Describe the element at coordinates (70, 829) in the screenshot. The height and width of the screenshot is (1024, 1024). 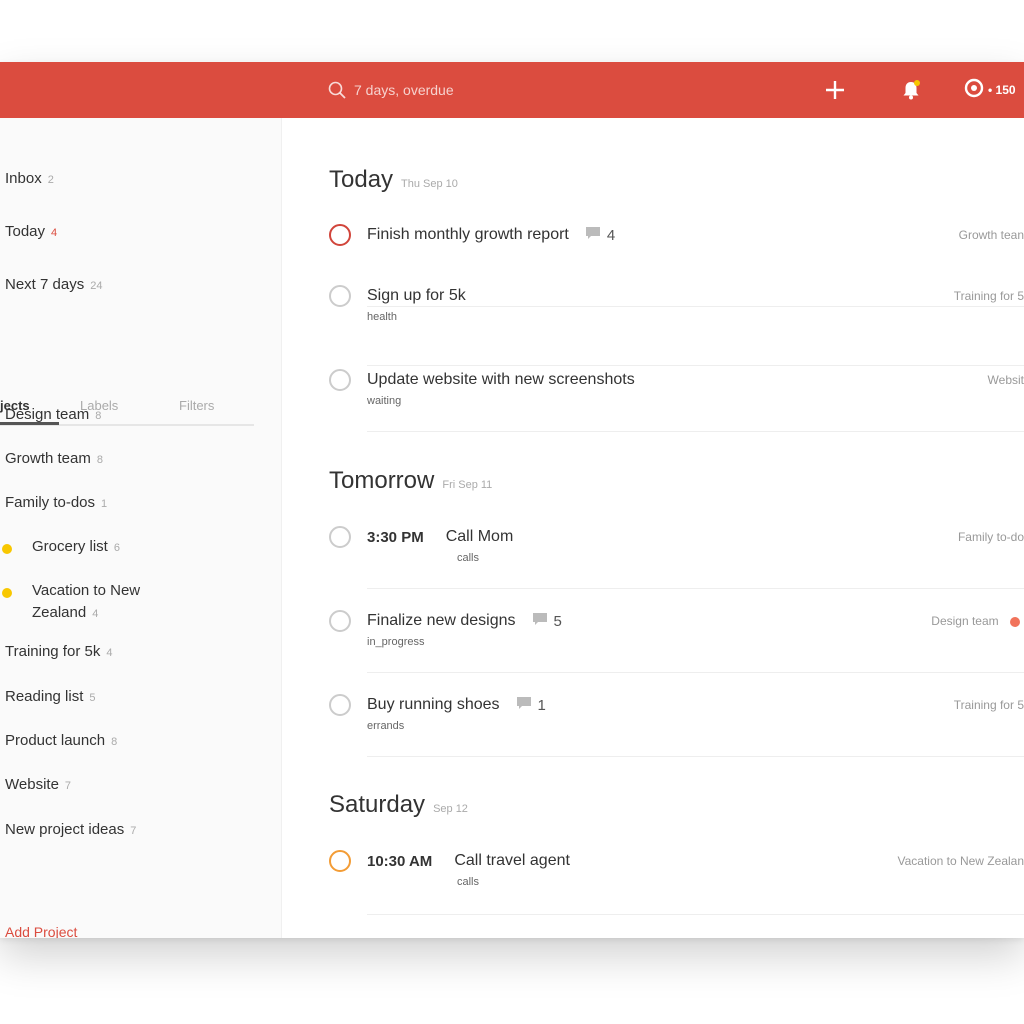
I see `project-item-new-project-ideas: New project ideas 7` at that location.